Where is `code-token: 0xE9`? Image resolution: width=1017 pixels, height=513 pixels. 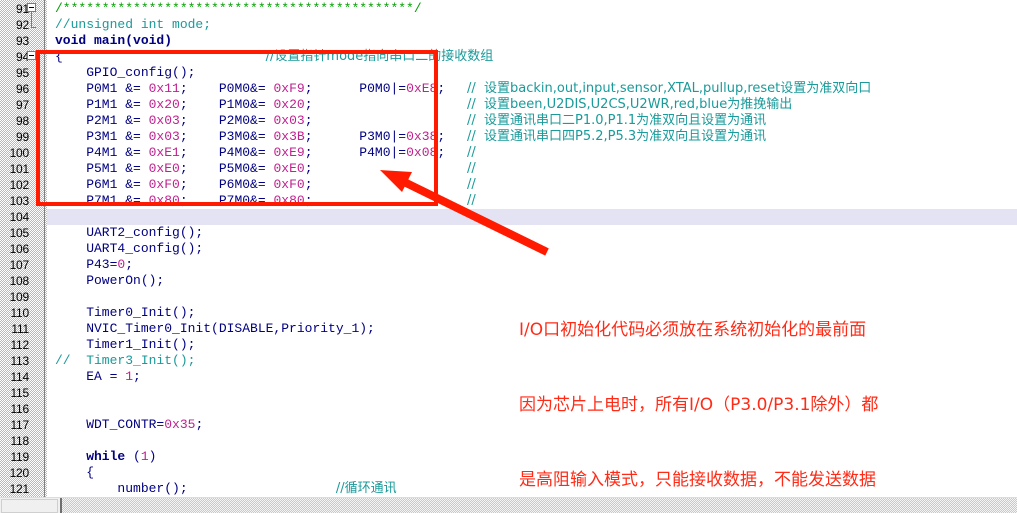
code-token: 0xE9 is located at coordinates (289, 152).